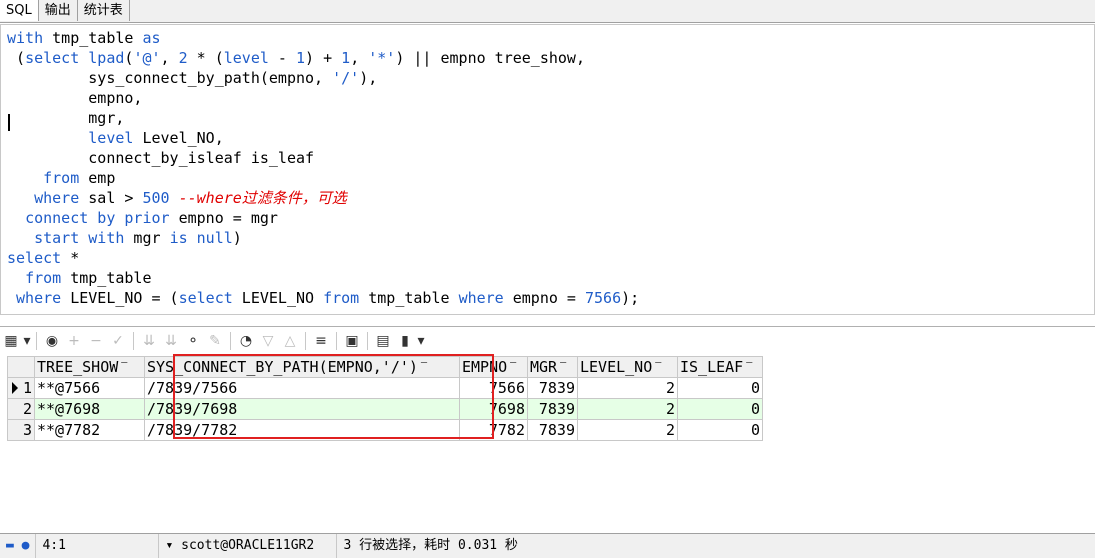 The height and width of the screenshot is (558, 1095). Describe the element at coordinates (18, 546) in the screenshot. I see `status-mode-icon: ▬ ●` at that location.